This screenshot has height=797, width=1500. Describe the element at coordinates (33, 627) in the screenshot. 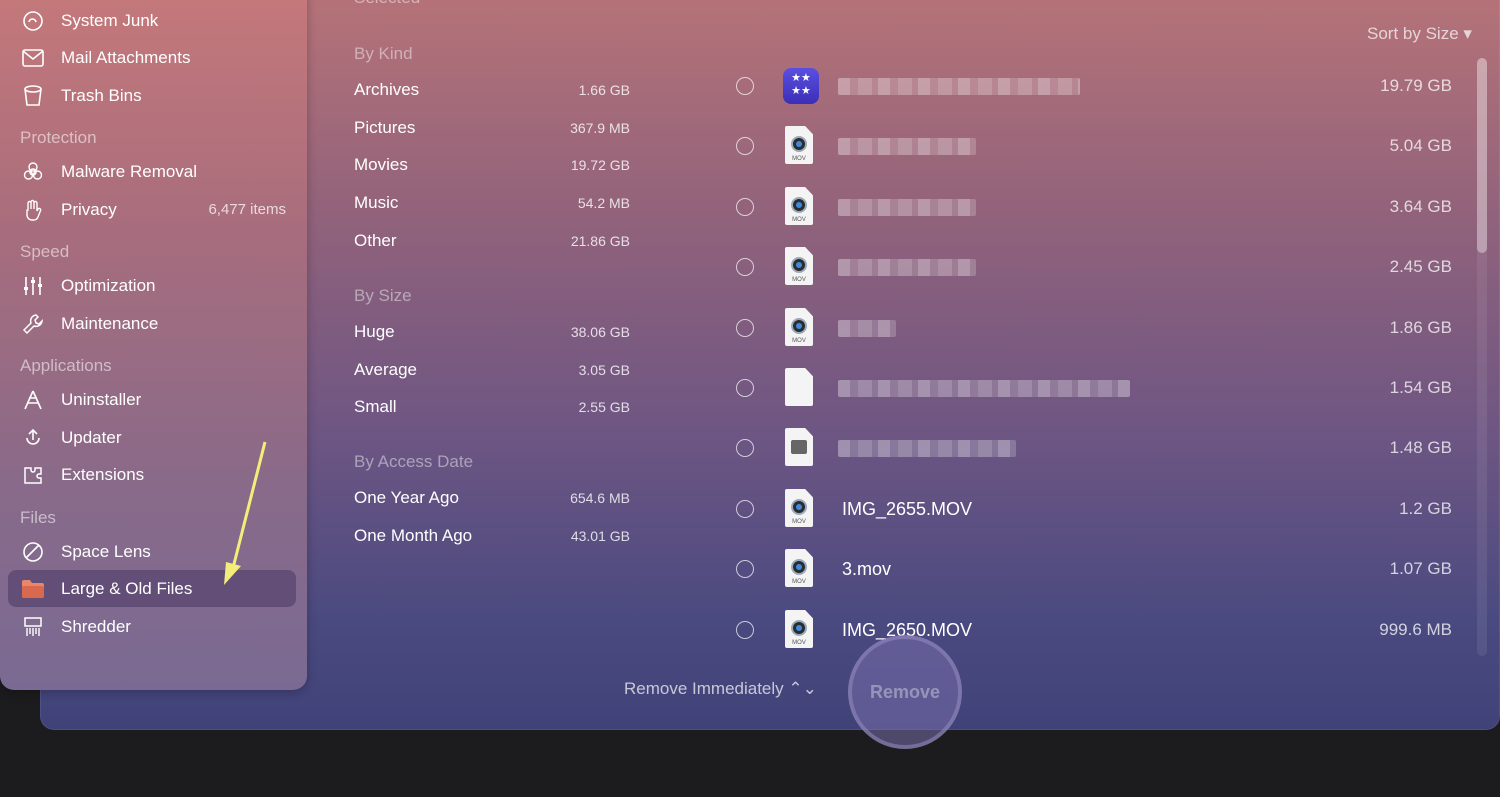

I see `shredder-icon` at that location.